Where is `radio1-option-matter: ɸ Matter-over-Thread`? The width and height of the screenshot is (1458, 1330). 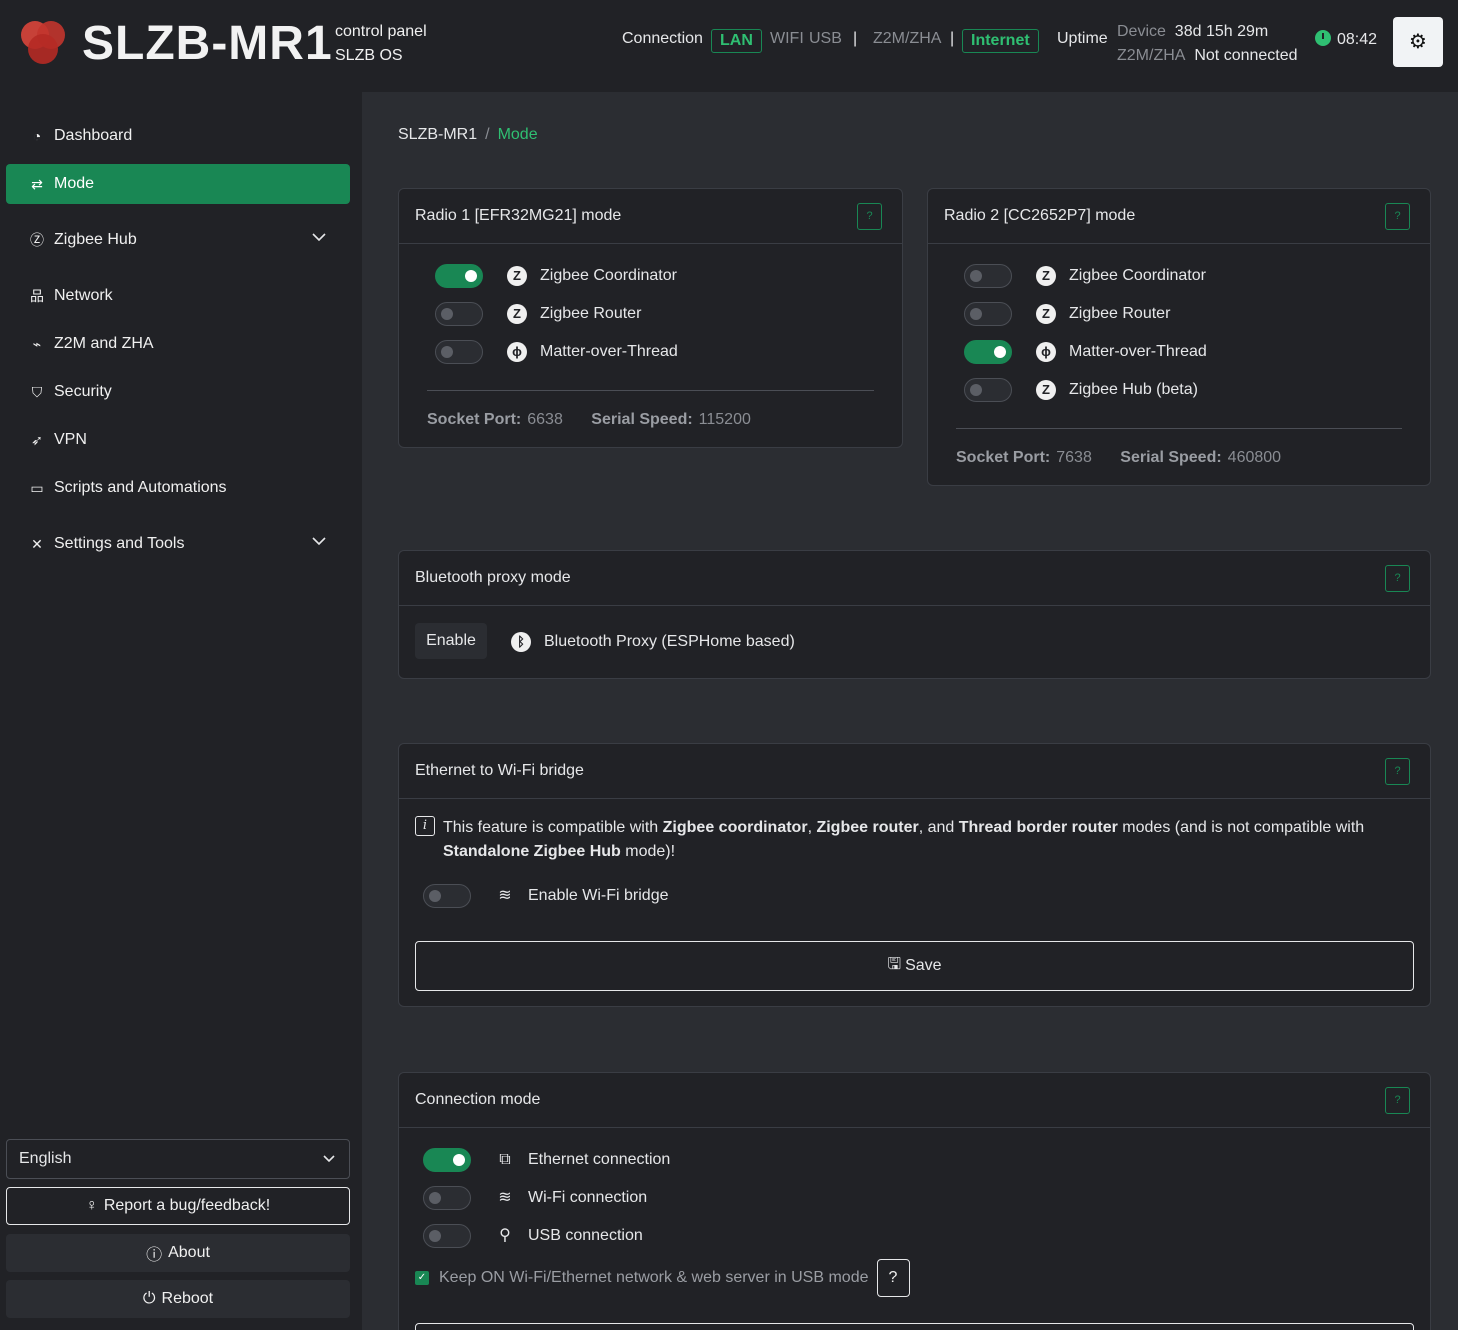
radio1-option-matter: ɸ Matter-over-Thread is located at coordinates (556, 352).